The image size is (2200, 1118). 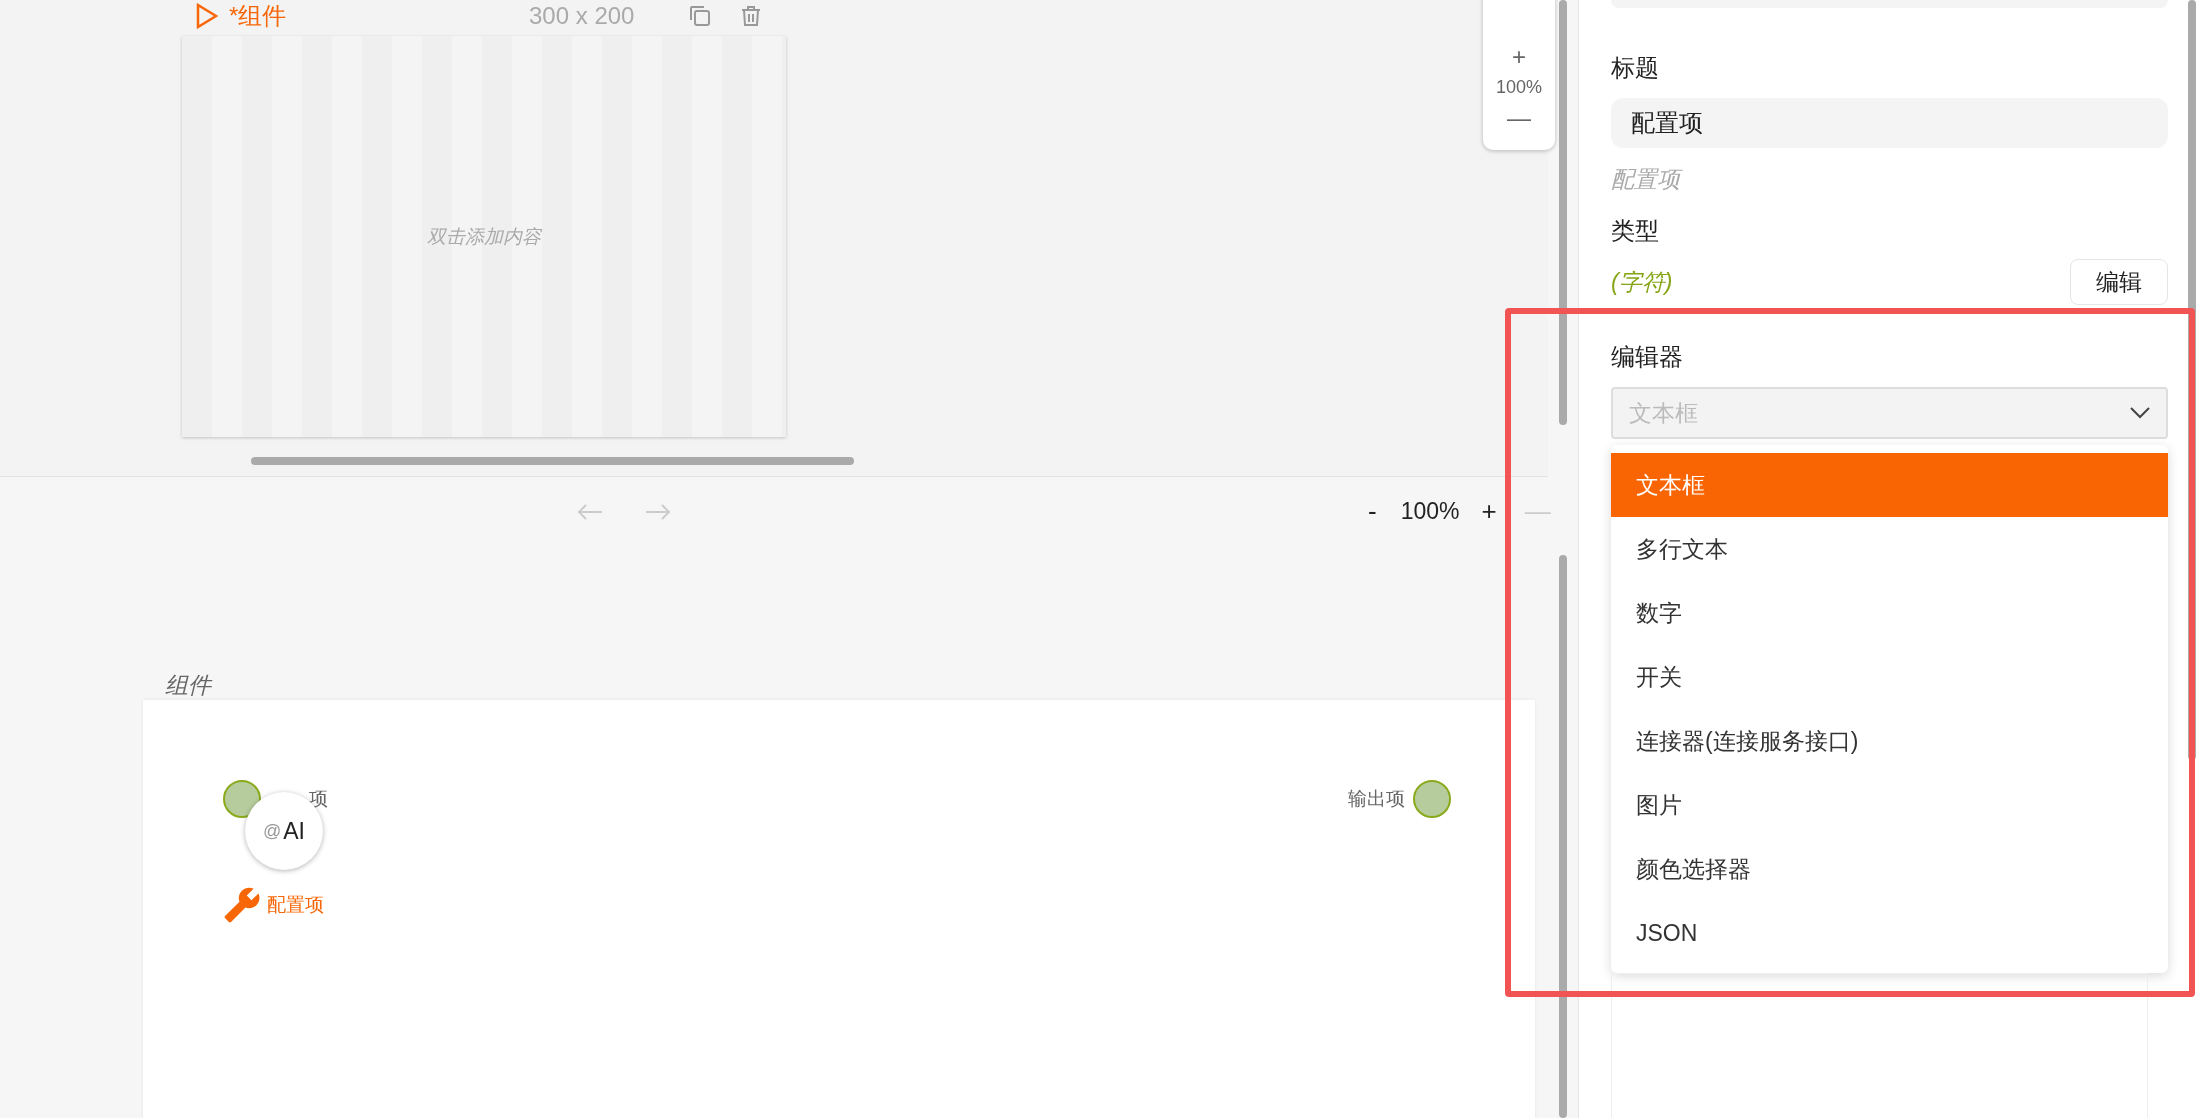 What do you see at coordinates (1889, 123) in the screenshot?
I see `title-field: 配置项` at bounding box center [1889, 123].